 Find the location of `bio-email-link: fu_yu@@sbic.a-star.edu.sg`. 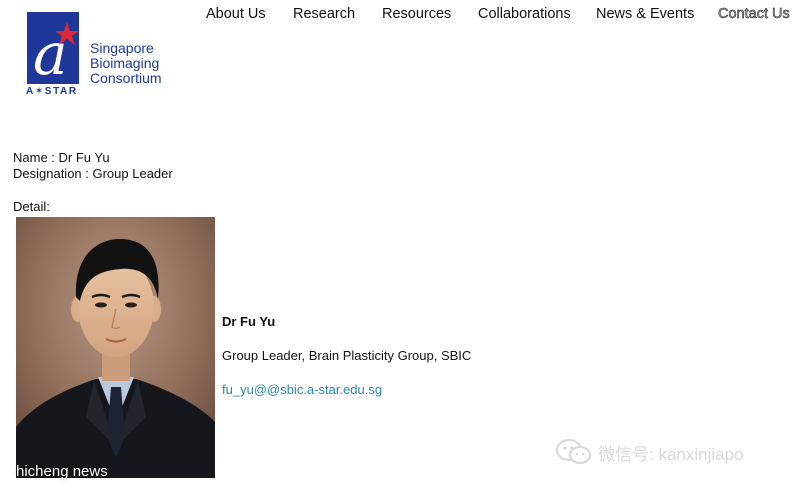

bio-email-link: fu_yu@@sbic.a-star.edu.sg is located at coordinates (302, 389).